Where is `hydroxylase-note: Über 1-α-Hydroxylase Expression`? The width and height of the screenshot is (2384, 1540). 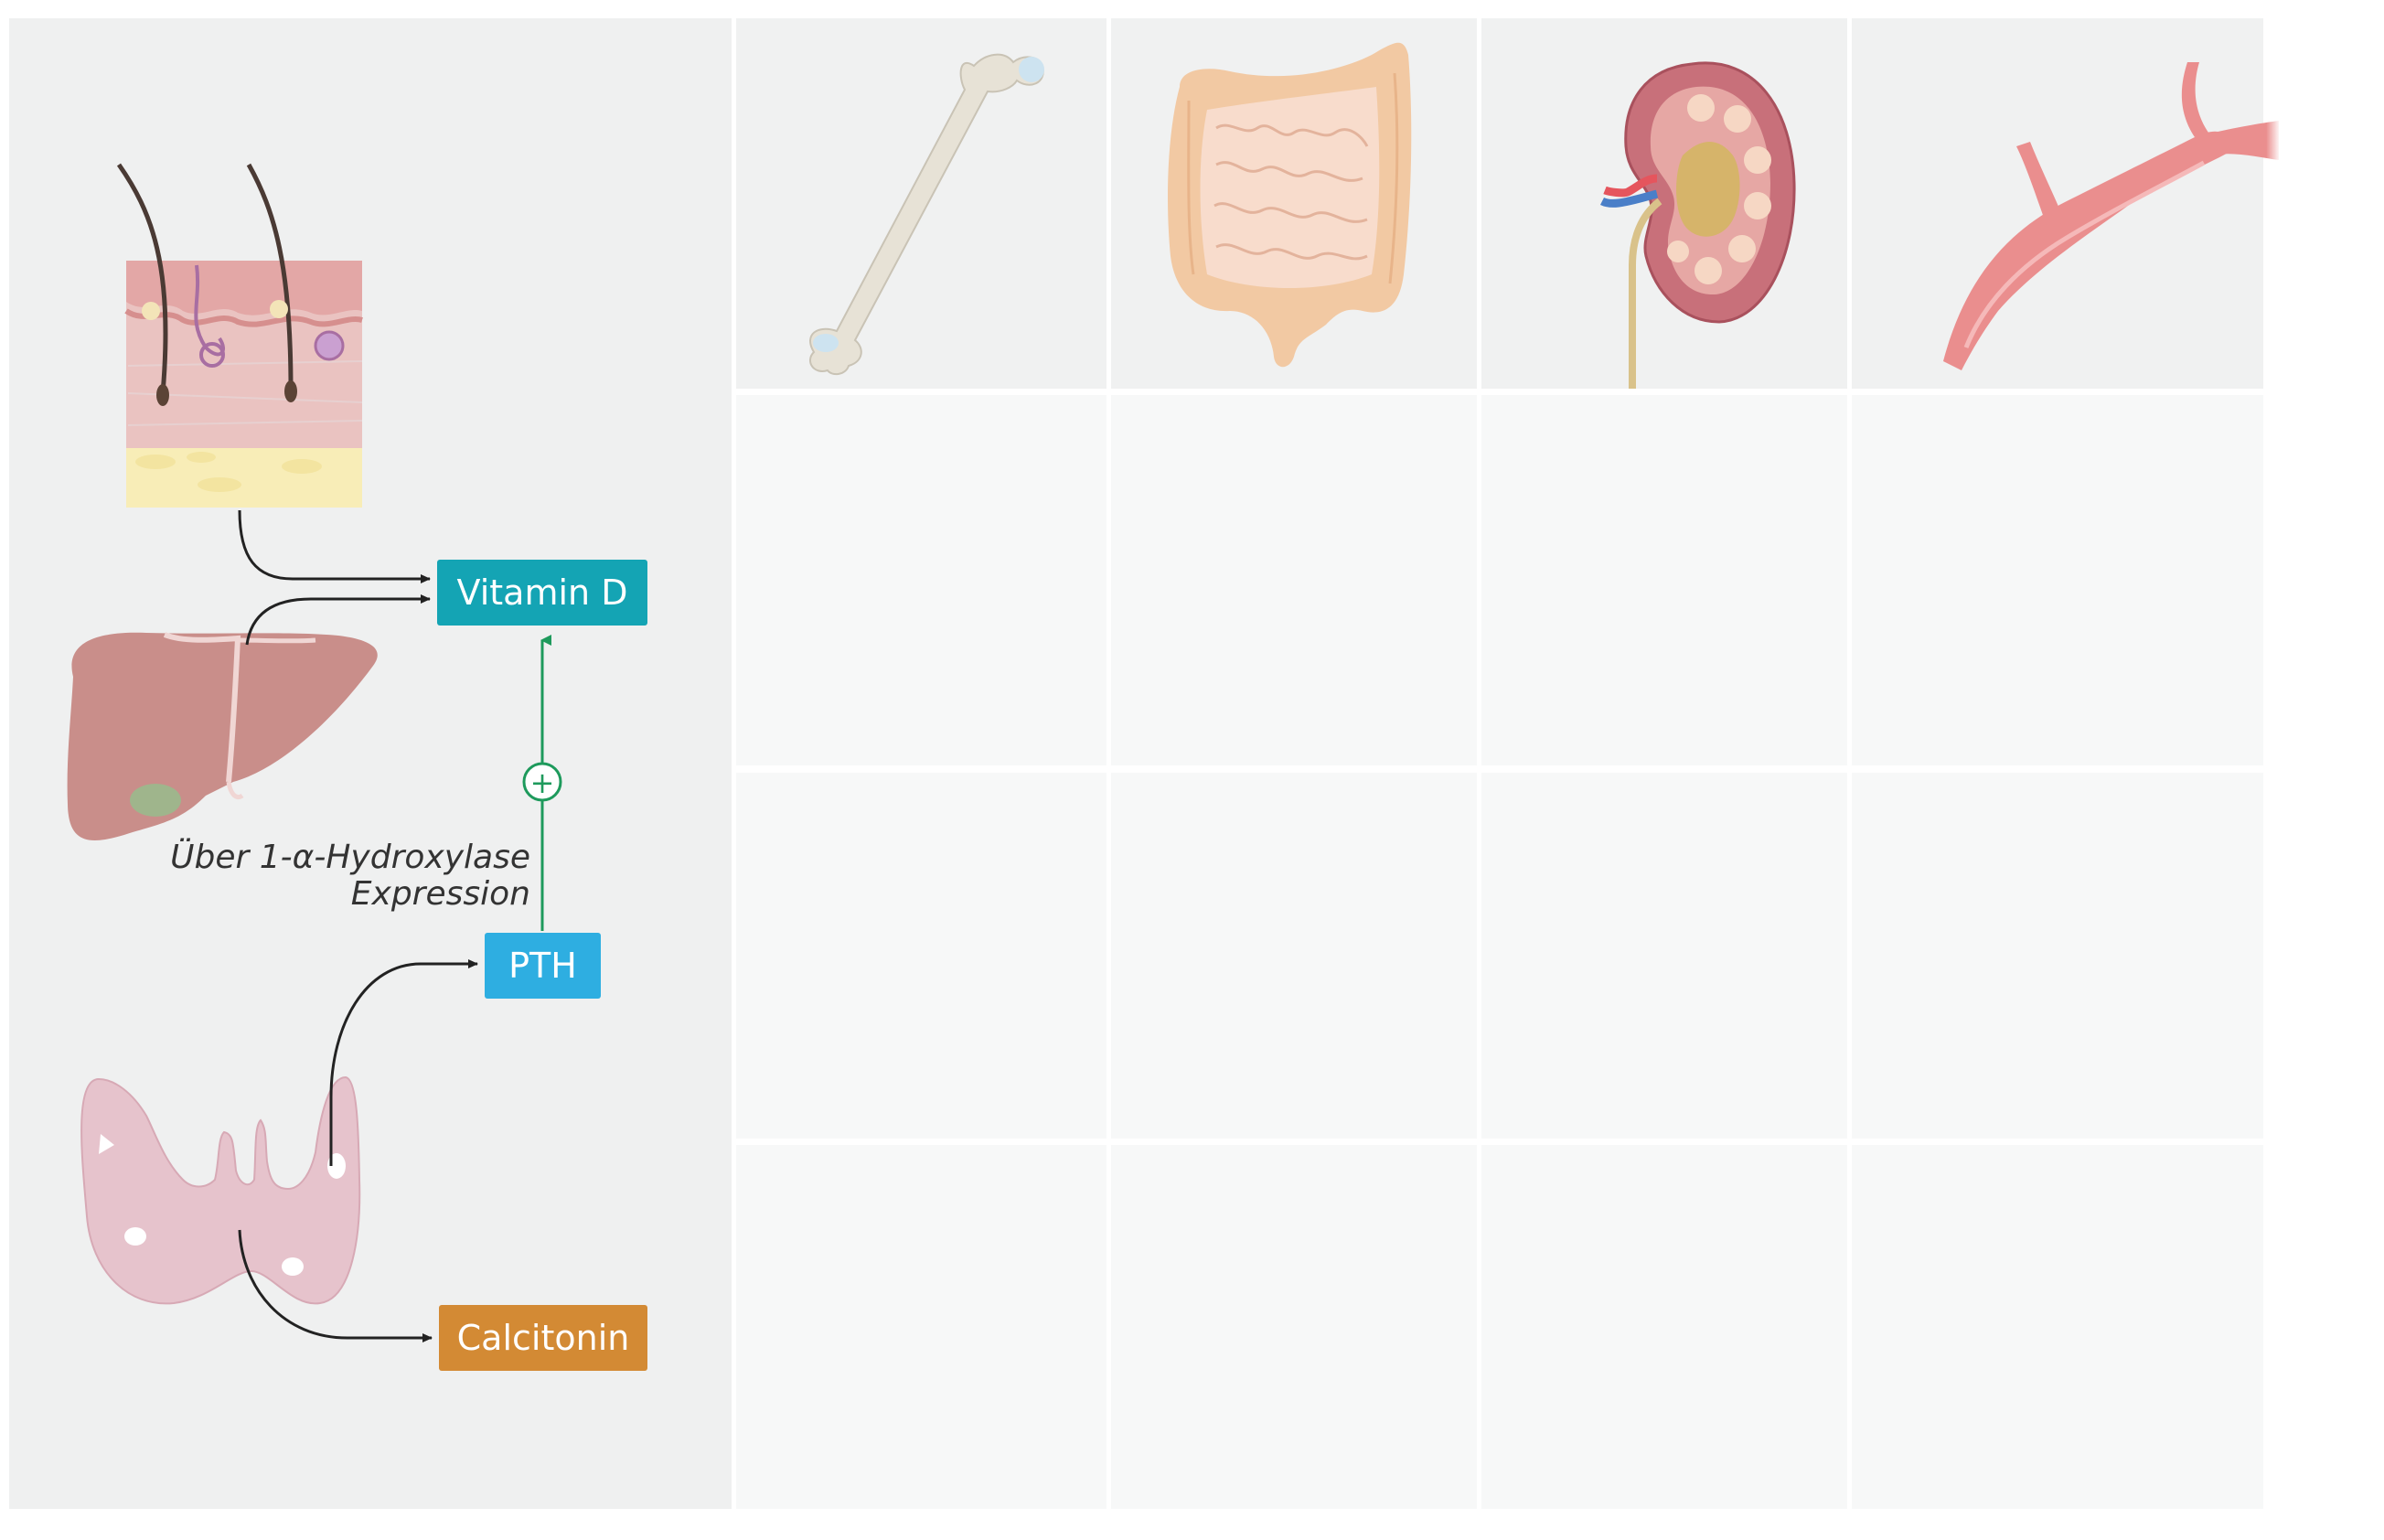 hydroxylase-note: Über 1-α-Hydroxylase Expression is located at coordinates (324, 876).